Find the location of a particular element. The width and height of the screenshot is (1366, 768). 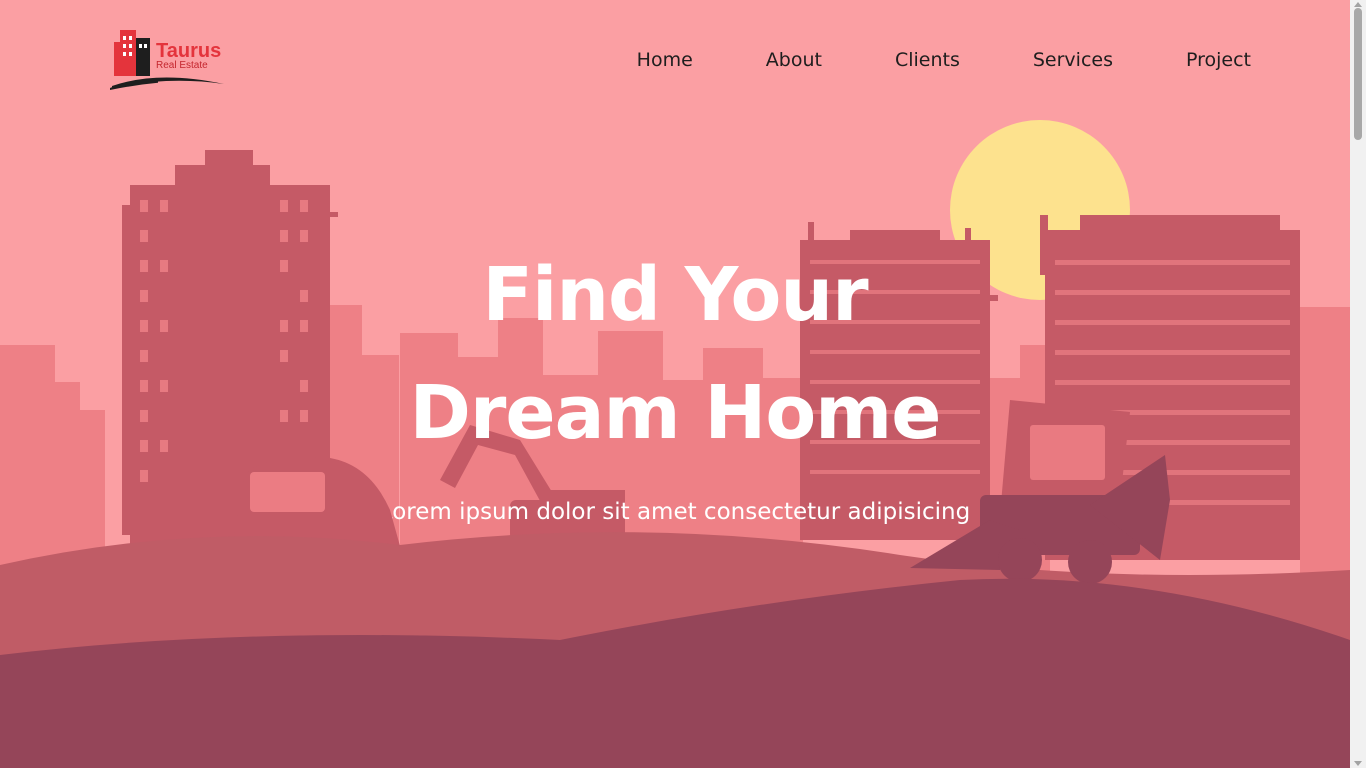

nav-link-home: Home is located at coordinates (665, 60).